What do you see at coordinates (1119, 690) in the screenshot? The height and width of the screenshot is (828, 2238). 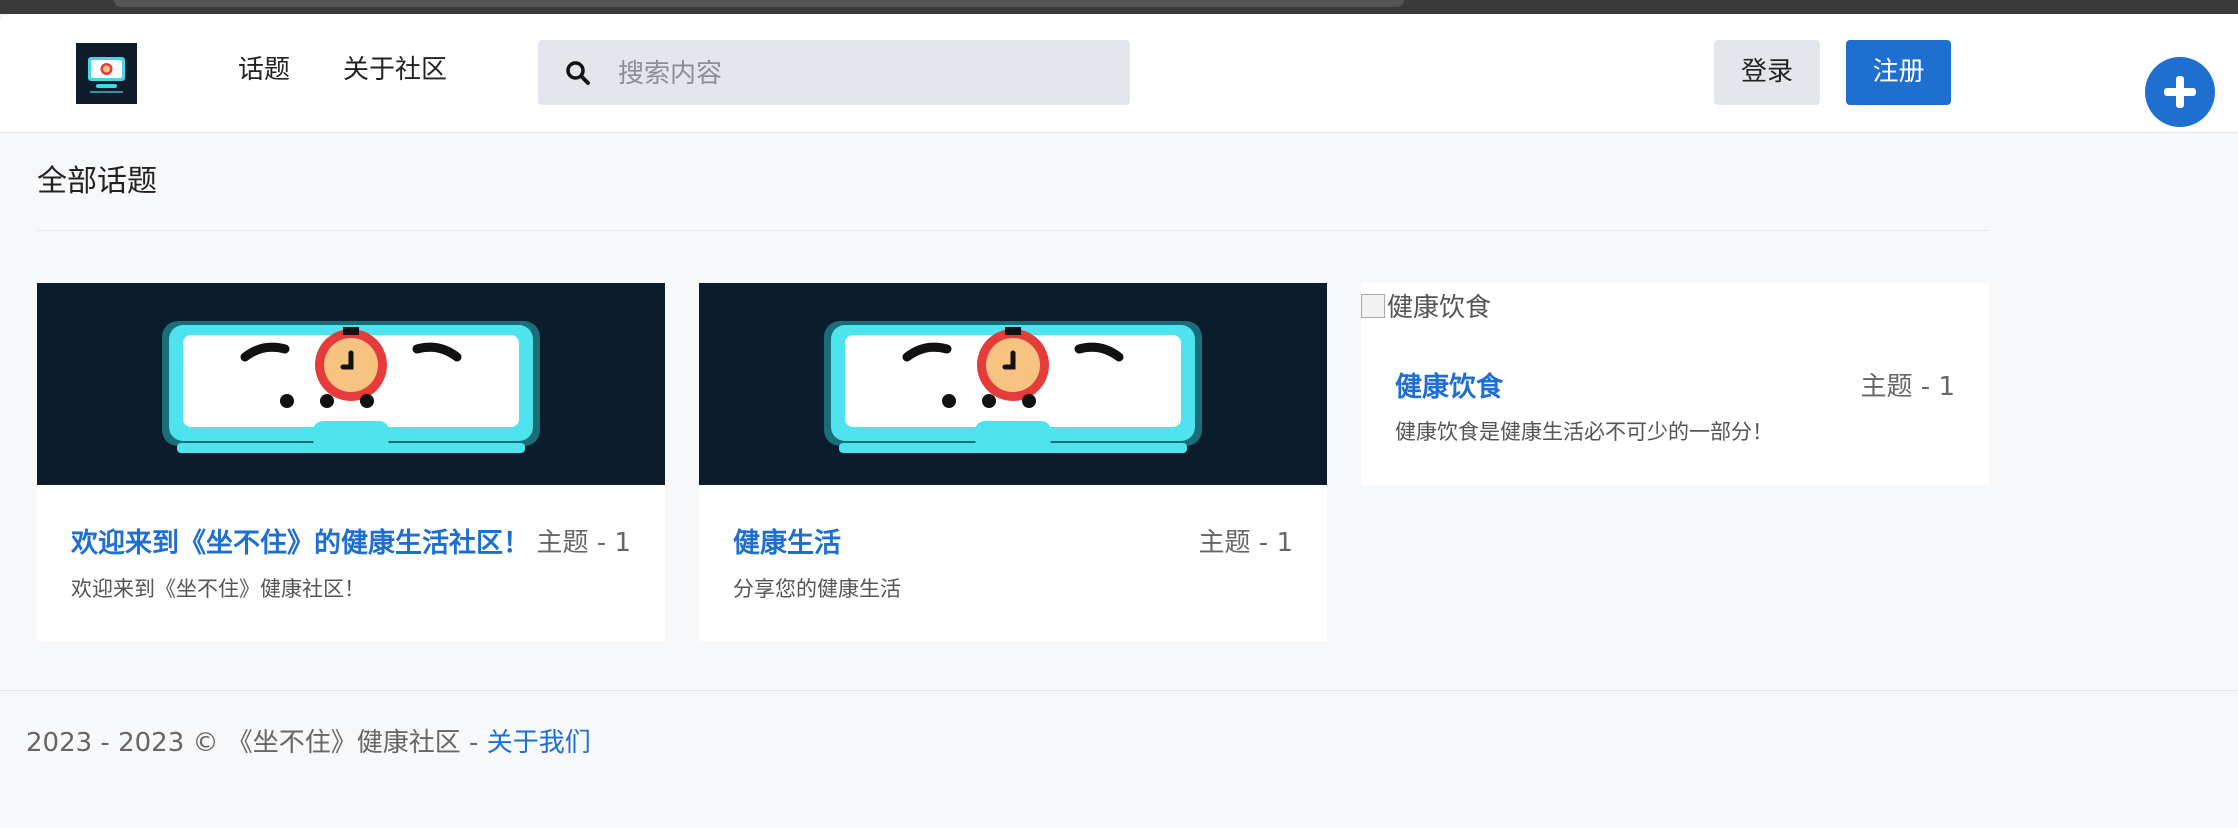 I see `footer-divider` at bounding box center [1119, 690].